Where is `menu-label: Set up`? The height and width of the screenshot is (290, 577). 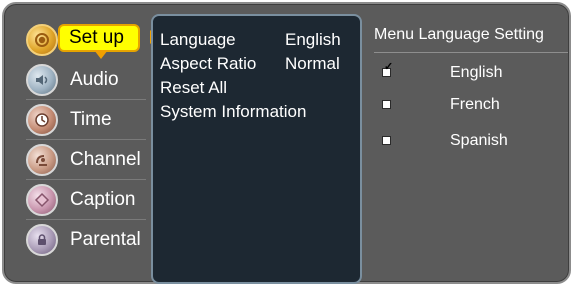 menu-label: Set up is located at coordinates (99, 38).